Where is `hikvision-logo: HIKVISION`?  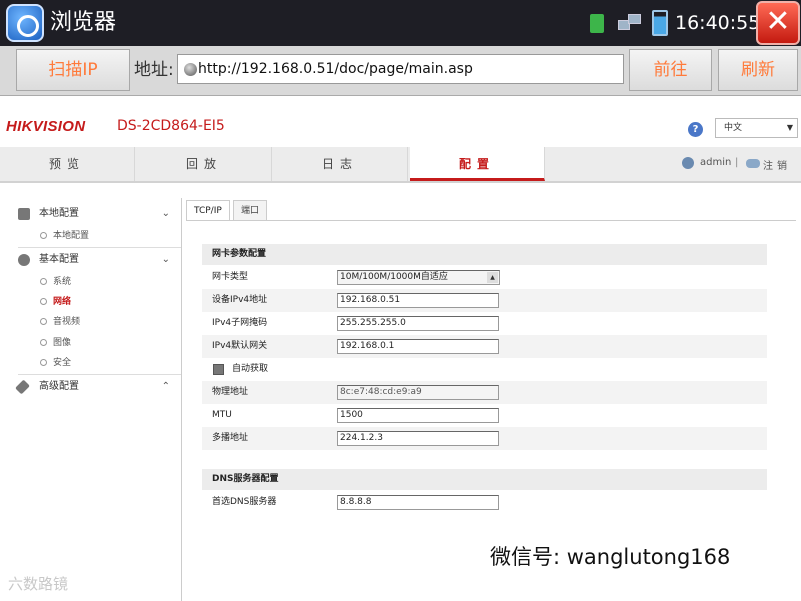 hikvision-logo: HIKVISION is located at coordinates (46, 126).